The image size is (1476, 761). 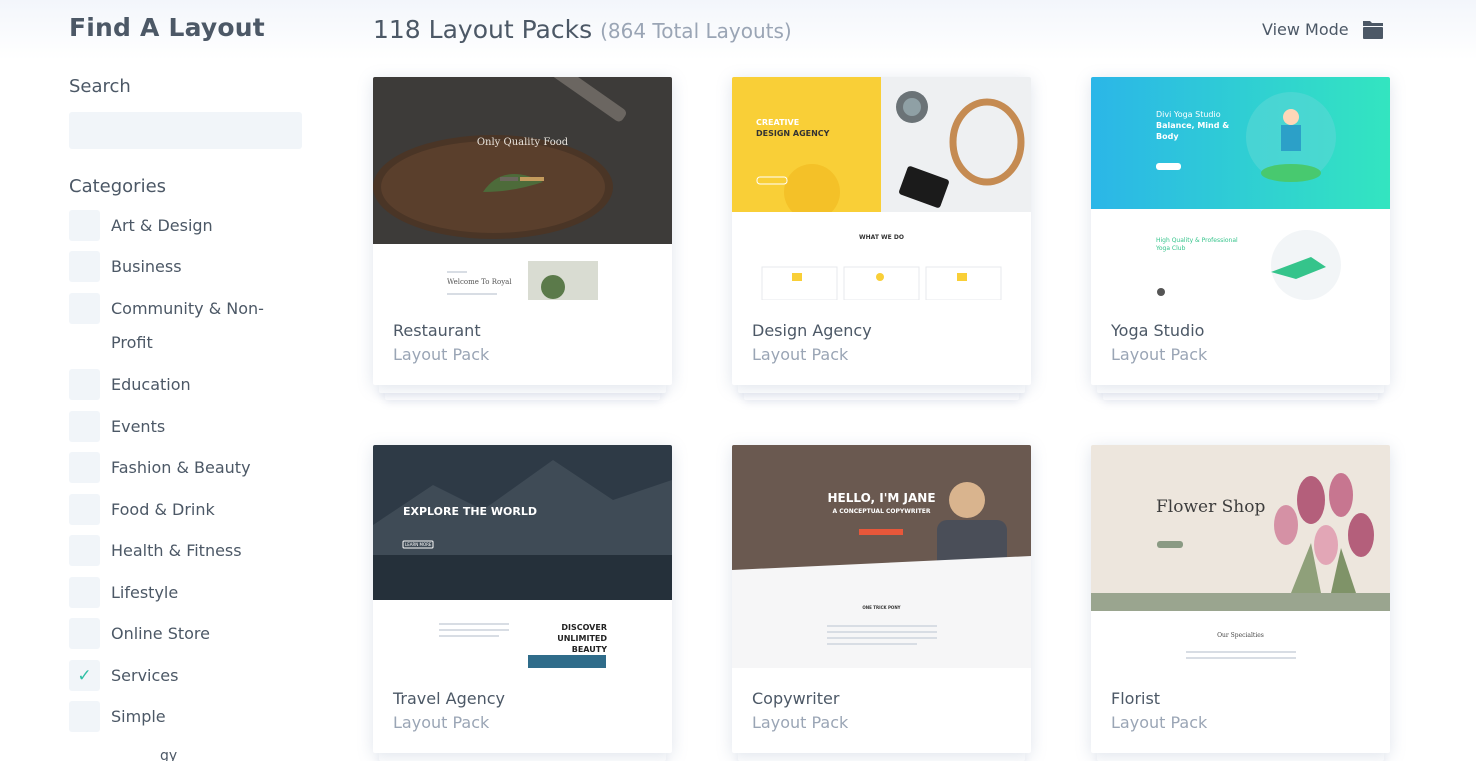 What do you see at coordinates (881, 511) in the screenshot?
I see `copywriter-hero-subtext: A CONCEPTUAL COPYWRITER` at bounding box center [881, 511].